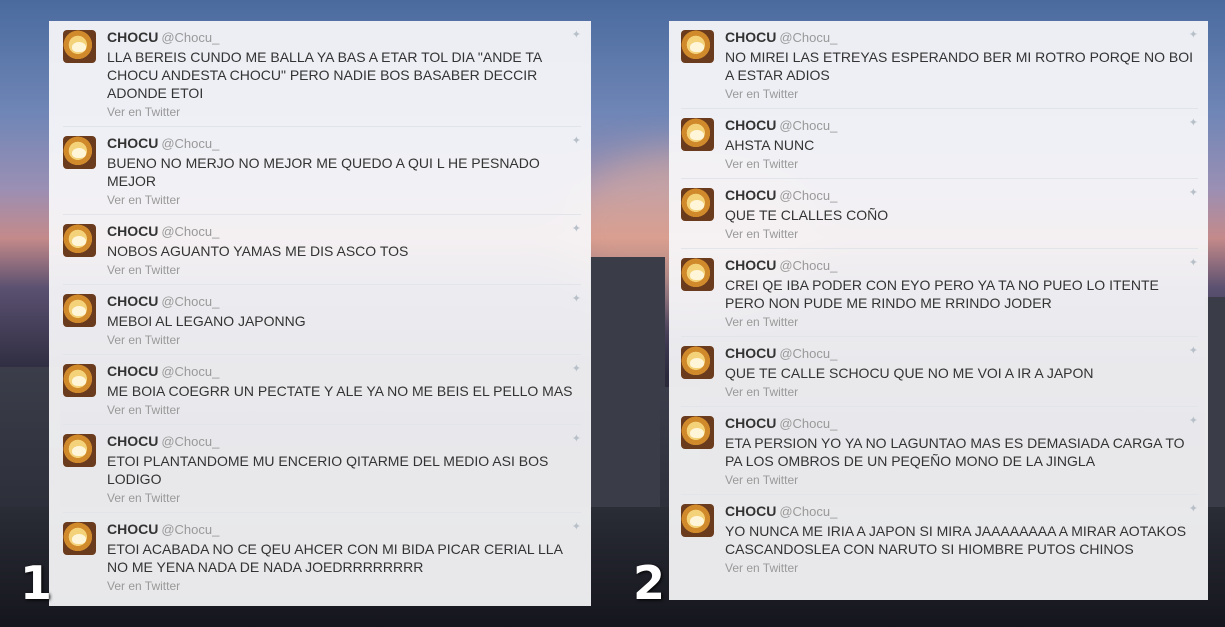 The width and height of the screenshot is (1225, 627). Describe the element at coordinates (770, 145) in the screenshot. I see `tweet-text: AHSTA NUNC` at that location.